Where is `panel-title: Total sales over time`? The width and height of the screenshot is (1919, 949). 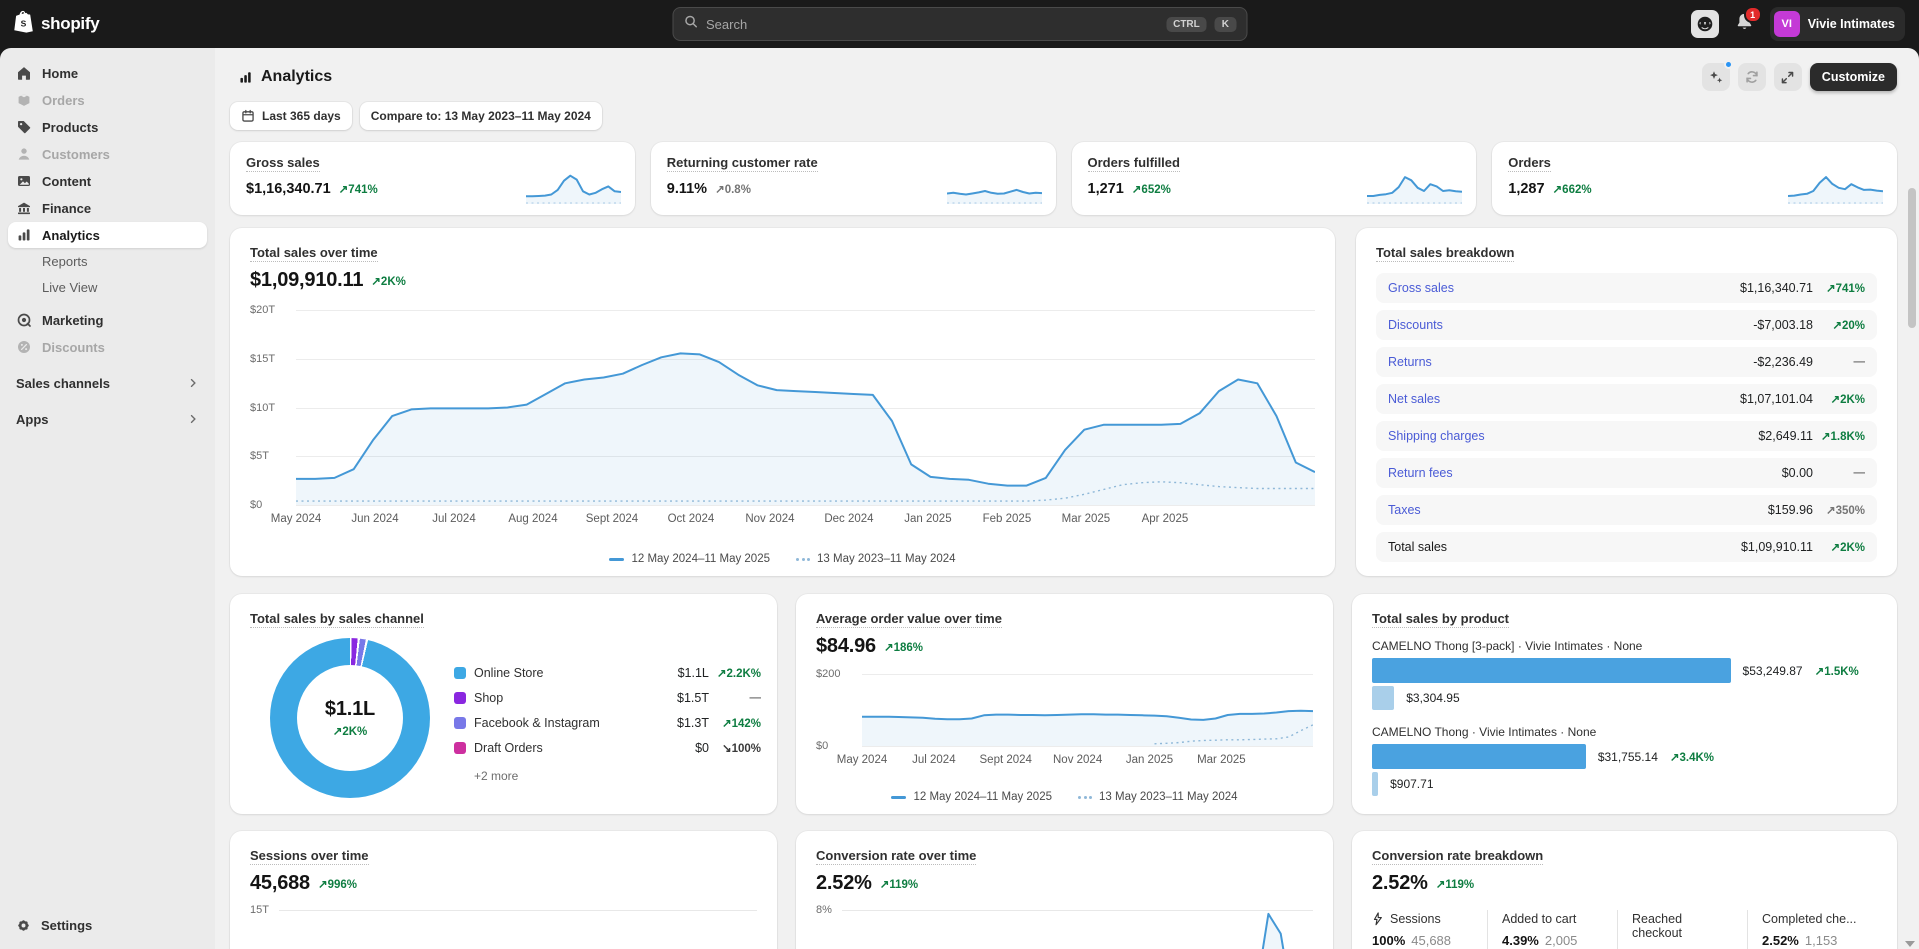 panel-title: Total sales over time is located at coordinates (314, 253).